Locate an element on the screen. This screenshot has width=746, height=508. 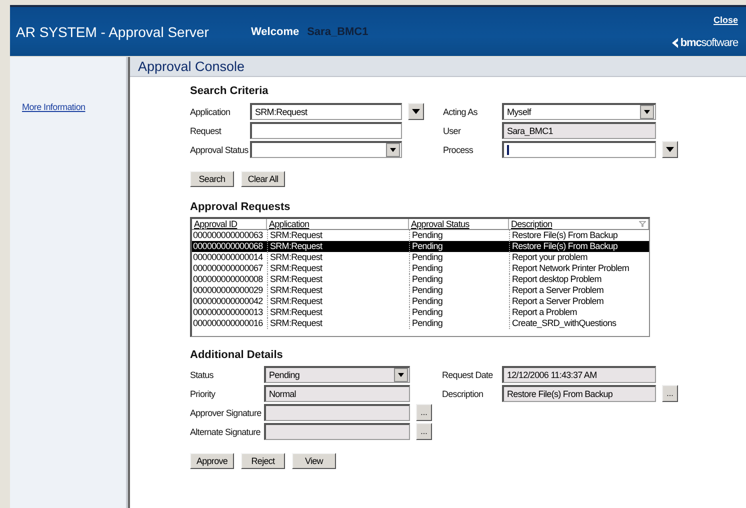
user-name: Sara_BMC1 is located at coordinates (337, 32).